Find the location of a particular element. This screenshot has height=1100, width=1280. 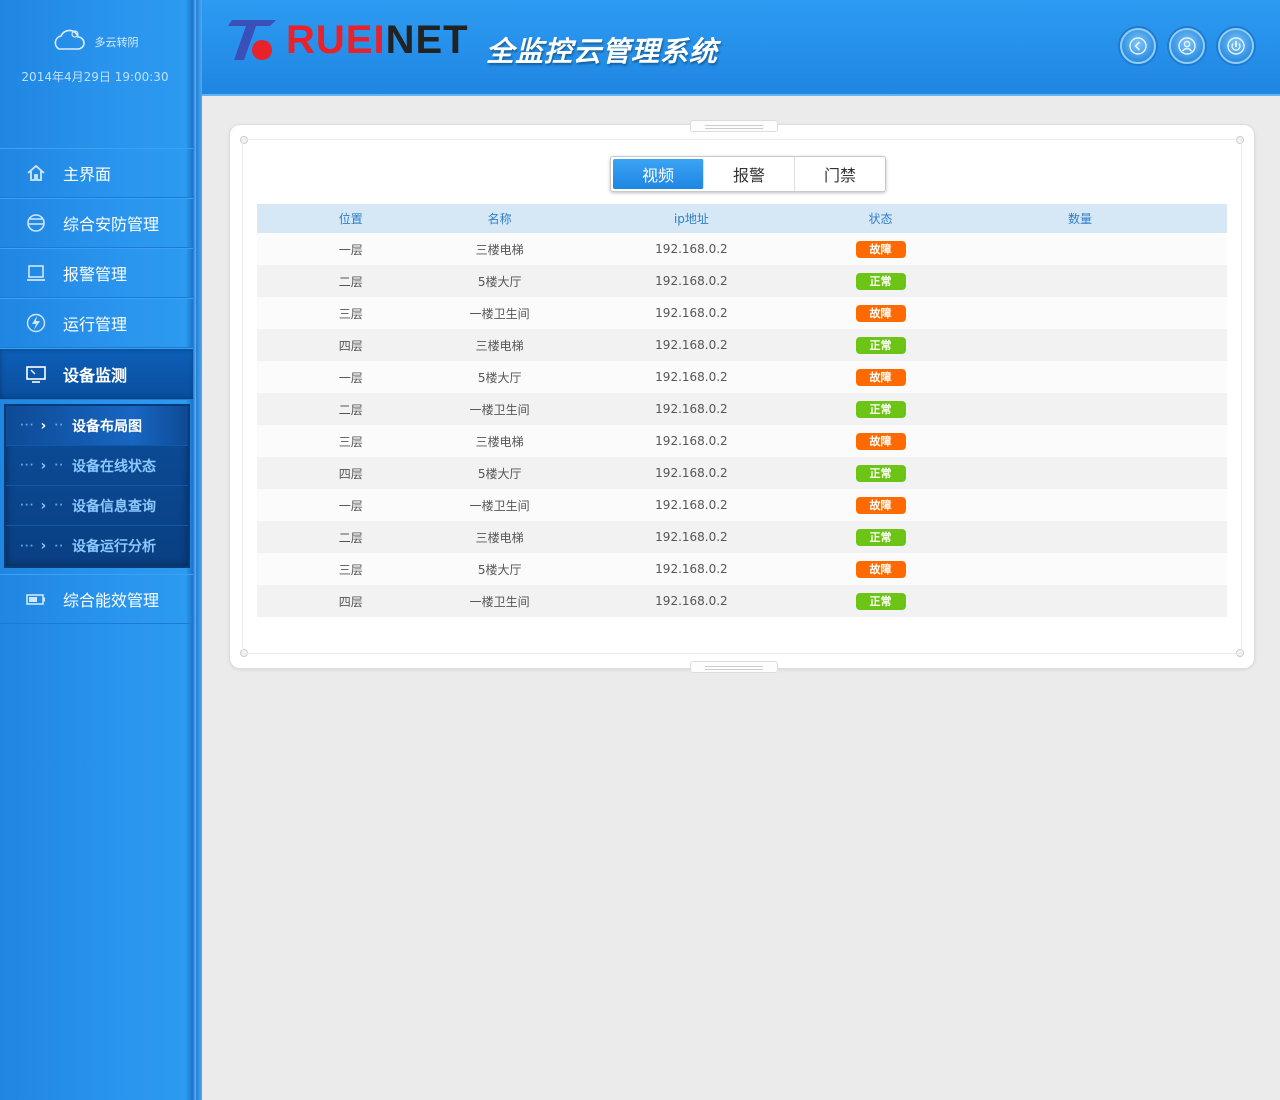

table-row: 三层 5楼大厅 192.168.0.2 故障 is located at coordinates (742, 569).